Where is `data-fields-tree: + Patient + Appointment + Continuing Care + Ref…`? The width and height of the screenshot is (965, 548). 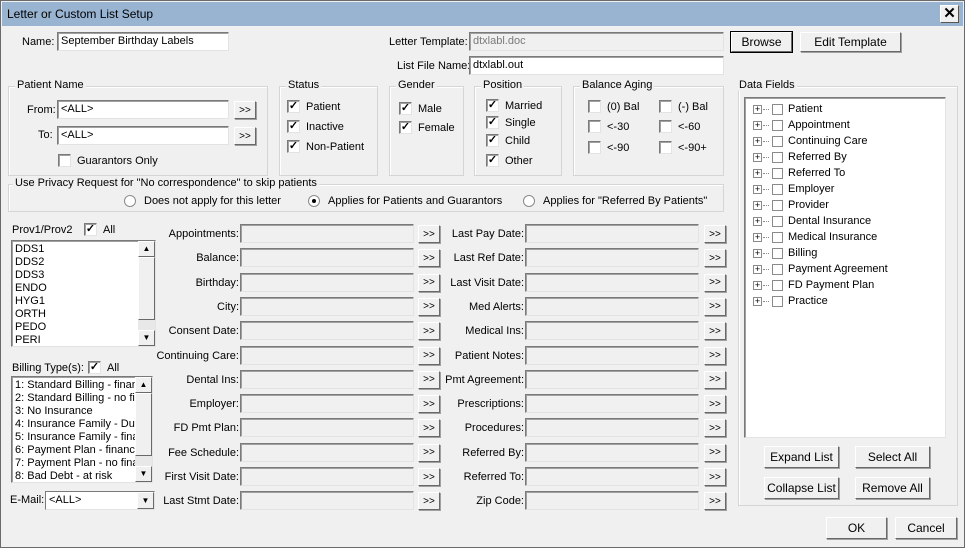 data-fields-tree: + Patient + Appointment + Continuing Care + Ref… is located at coordinates (845, 267).